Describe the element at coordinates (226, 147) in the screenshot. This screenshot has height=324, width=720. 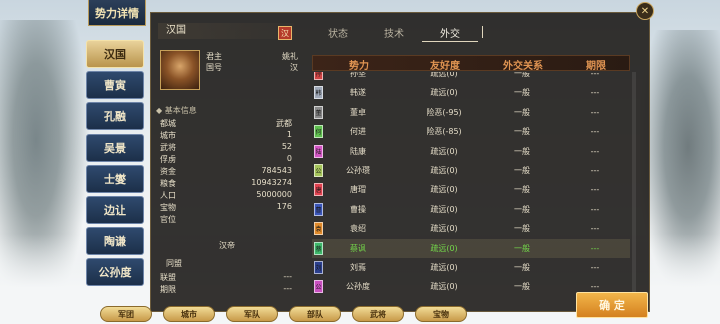
I see `basic-info-row: 武将 52` at that location.